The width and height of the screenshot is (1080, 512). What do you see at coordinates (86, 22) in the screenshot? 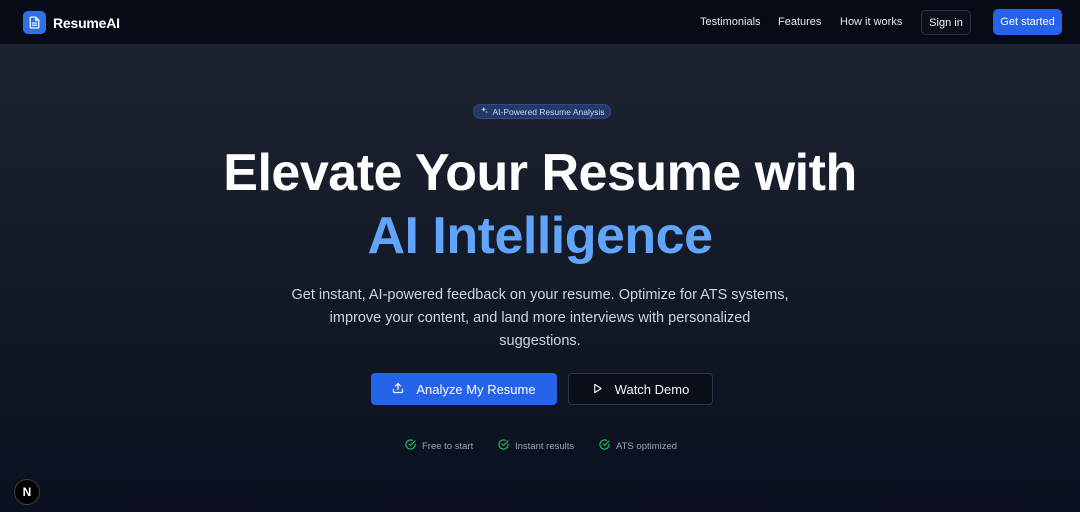
I see `brand-name: ResumeAI` at bounding box center [86, 22].